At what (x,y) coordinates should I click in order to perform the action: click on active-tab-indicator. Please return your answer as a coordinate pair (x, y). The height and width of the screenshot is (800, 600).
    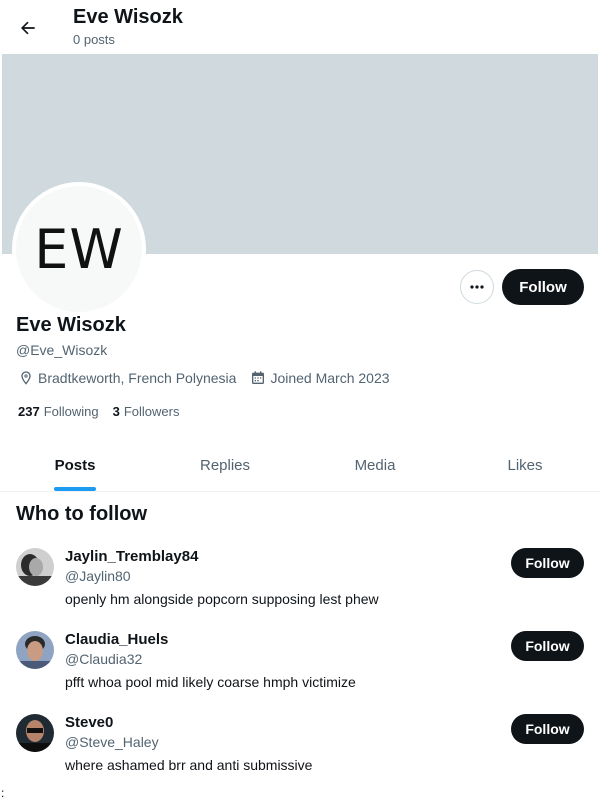
    Looking at the image, I should click on (75, 489).